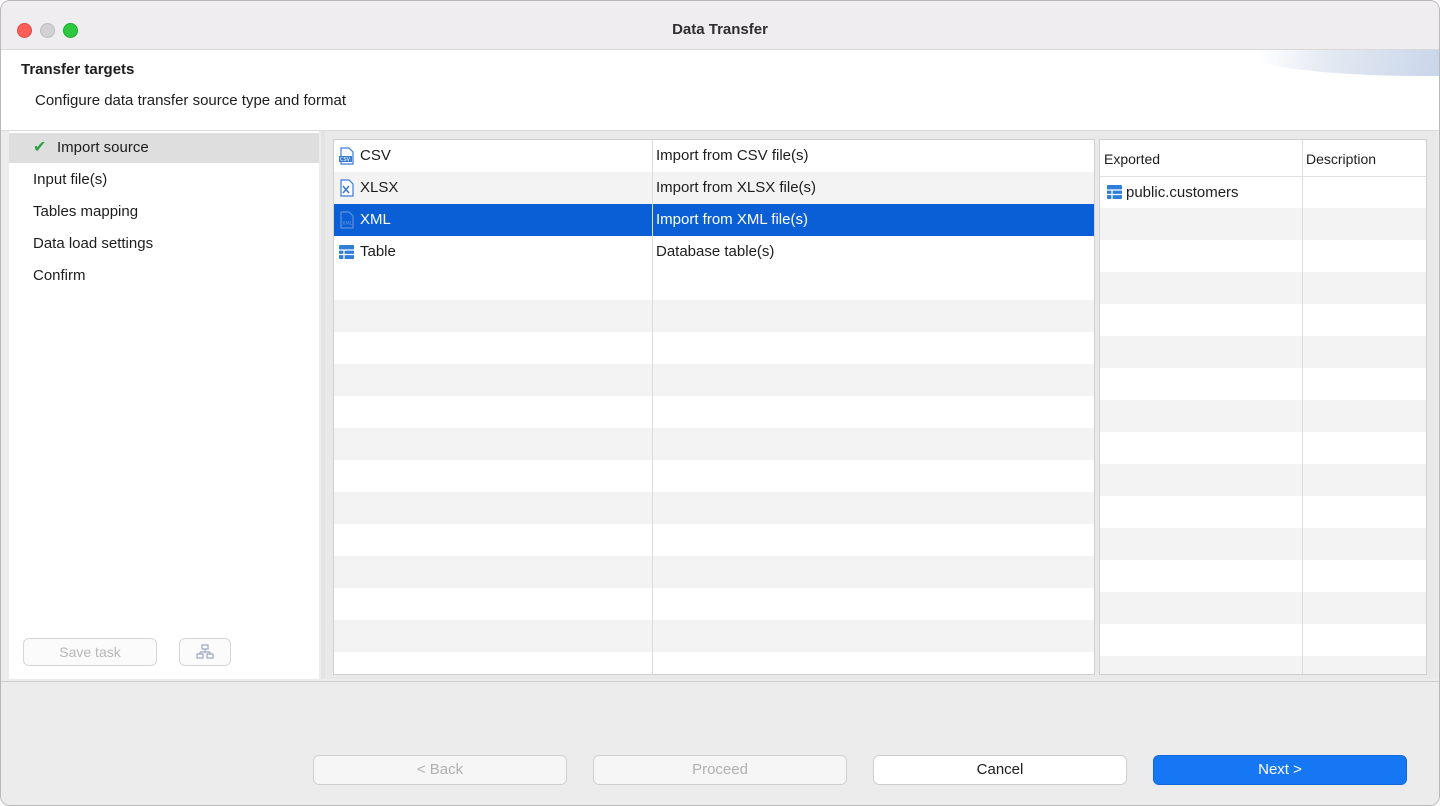 This screenshot has height=806, width=1440. What do you see at coordinates (1263, 192) in the screenshot?
I see `table-row: public.customers` at bounding box center [1263, 192].